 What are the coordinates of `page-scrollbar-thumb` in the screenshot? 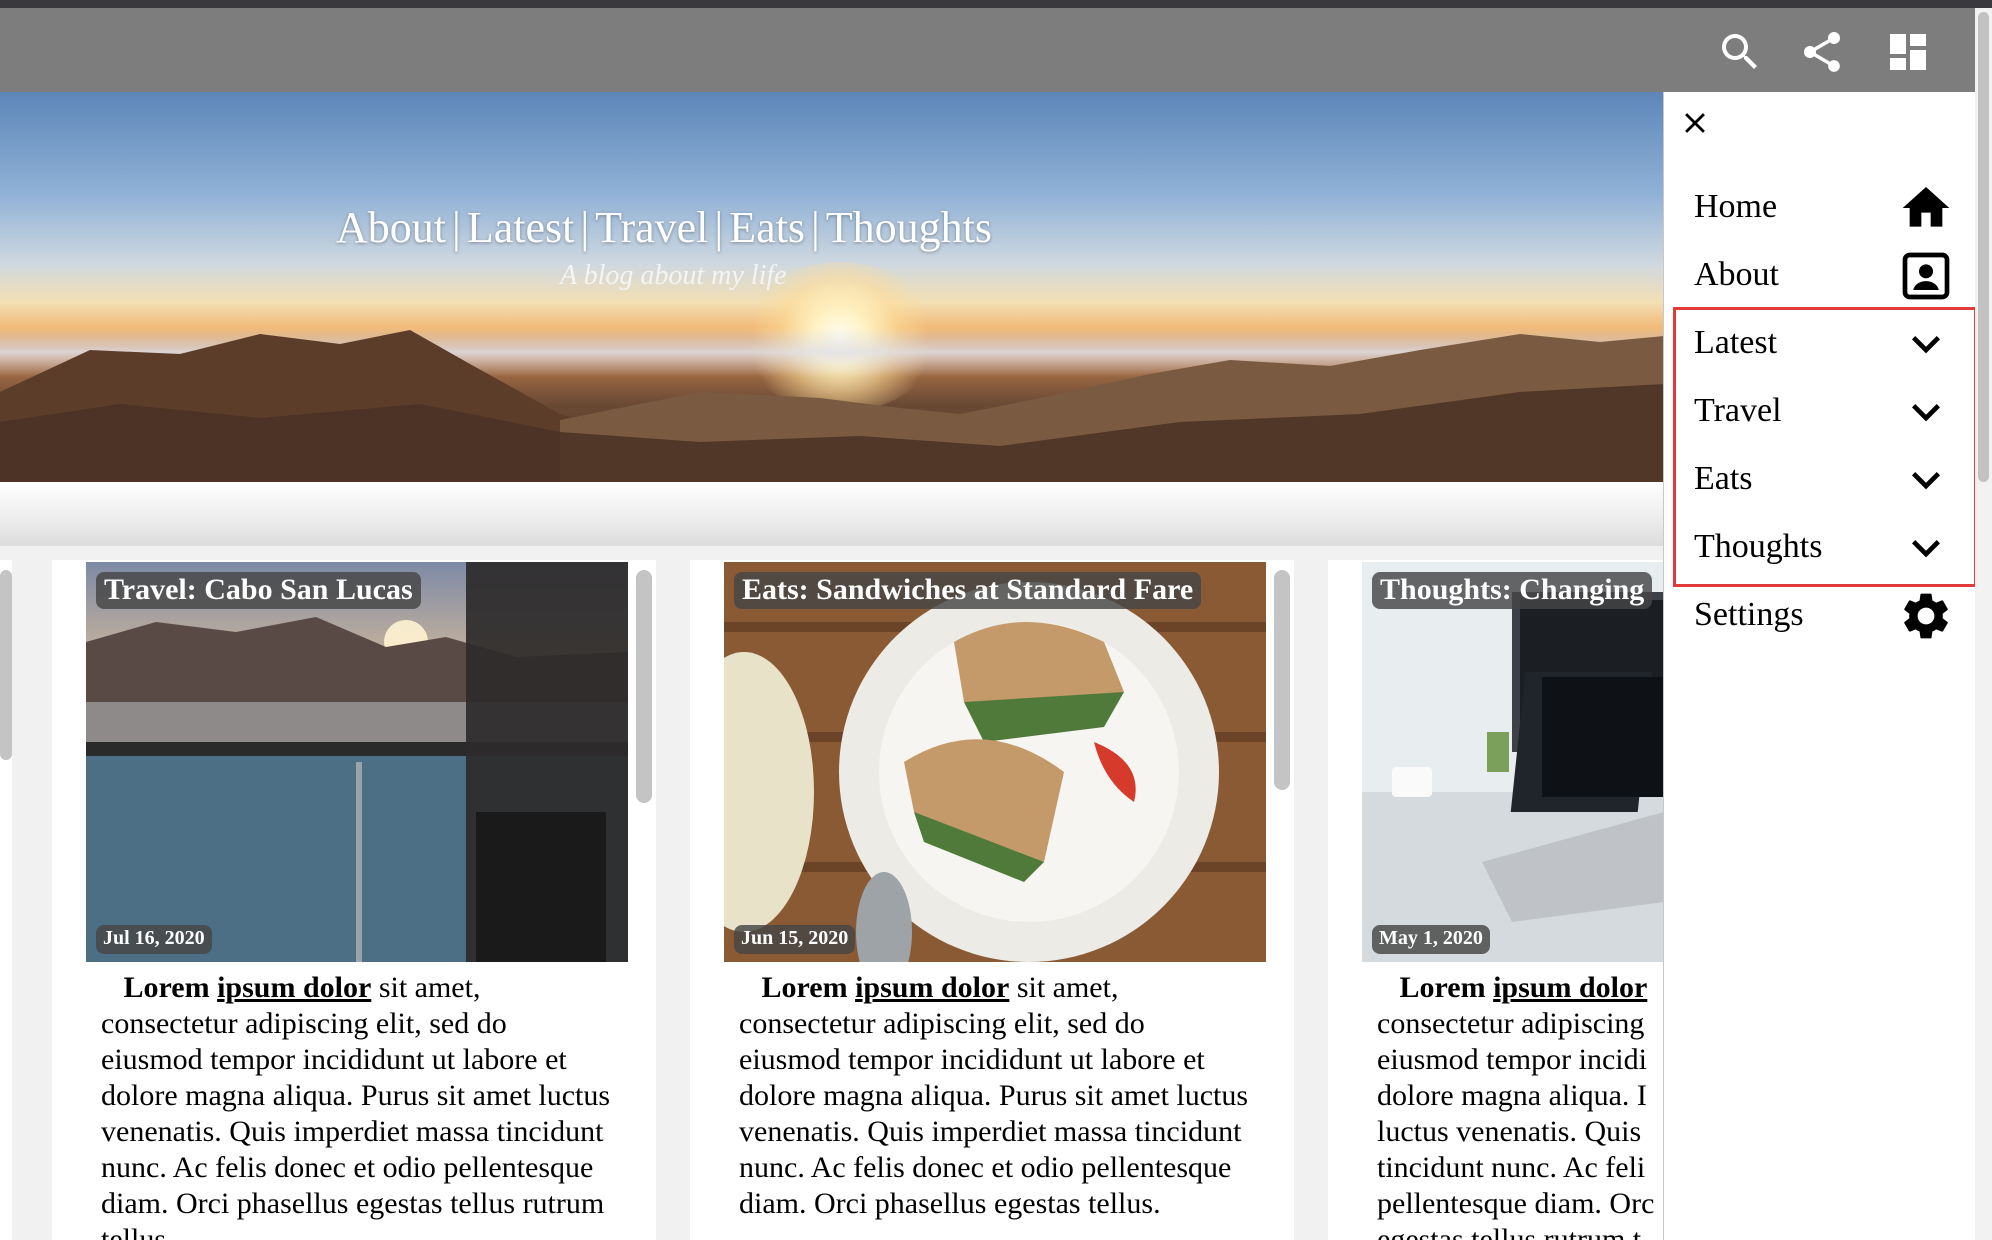 It's located at (1983, 247).